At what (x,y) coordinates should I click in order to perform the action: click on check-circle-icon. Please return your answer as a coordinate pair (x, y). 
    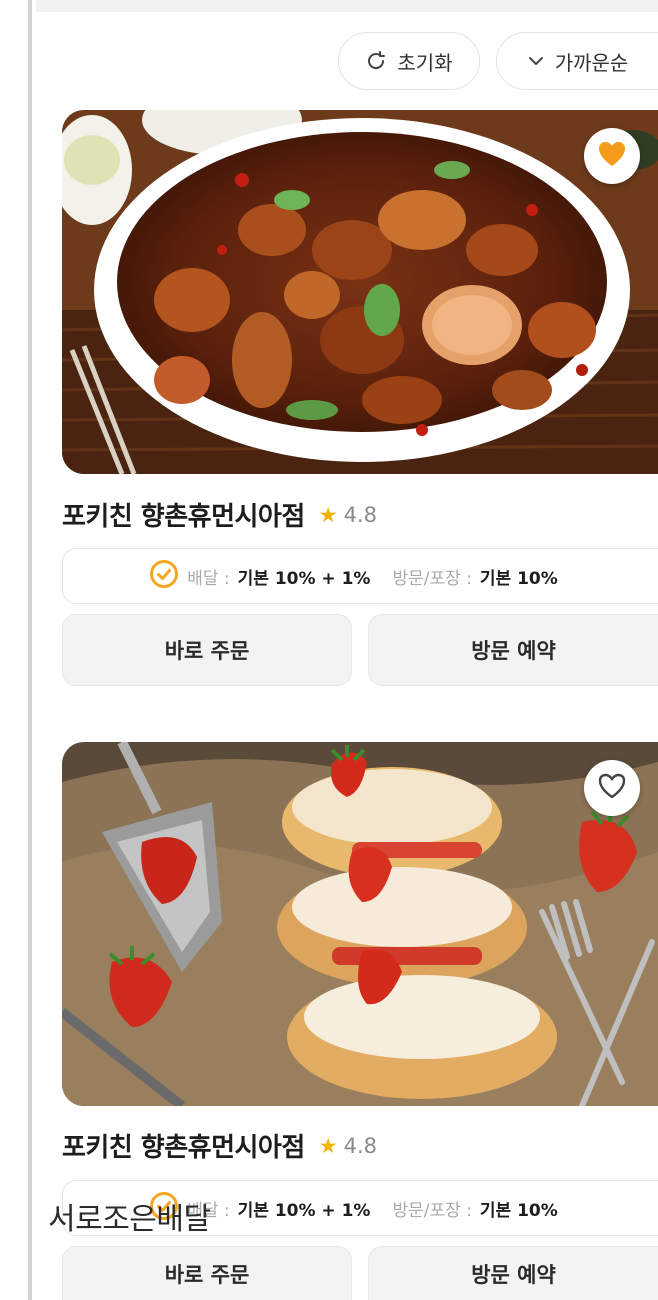
    Looking at the image, I should click on (164, 576).